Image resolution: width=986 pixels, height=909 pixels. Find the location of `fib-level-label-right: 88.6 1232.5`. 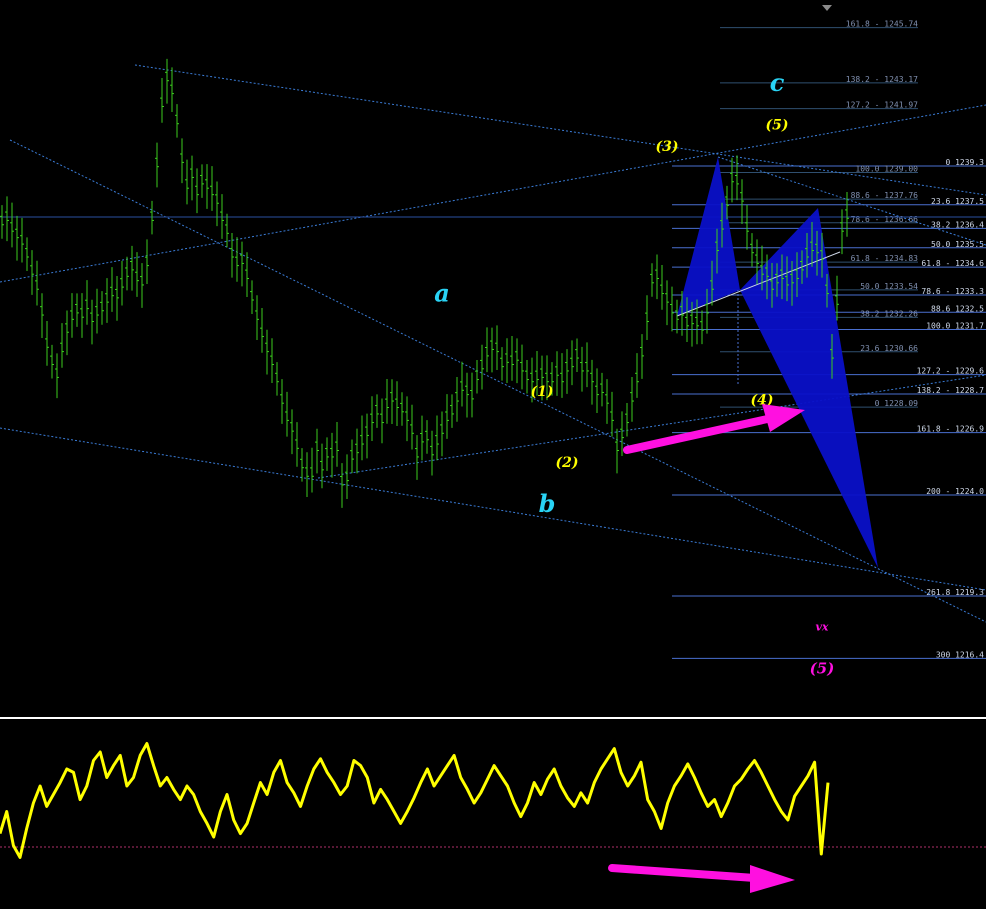

fib-level-label-right: 88.6 1232.5 is located at coordinates (957, 308).